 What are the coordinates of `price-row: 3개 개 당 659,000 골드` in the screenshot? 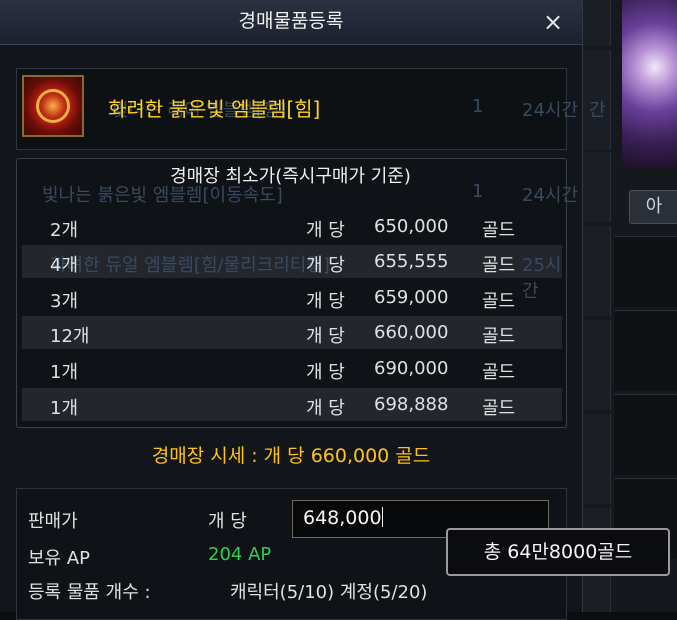 It's located at (292, 297).